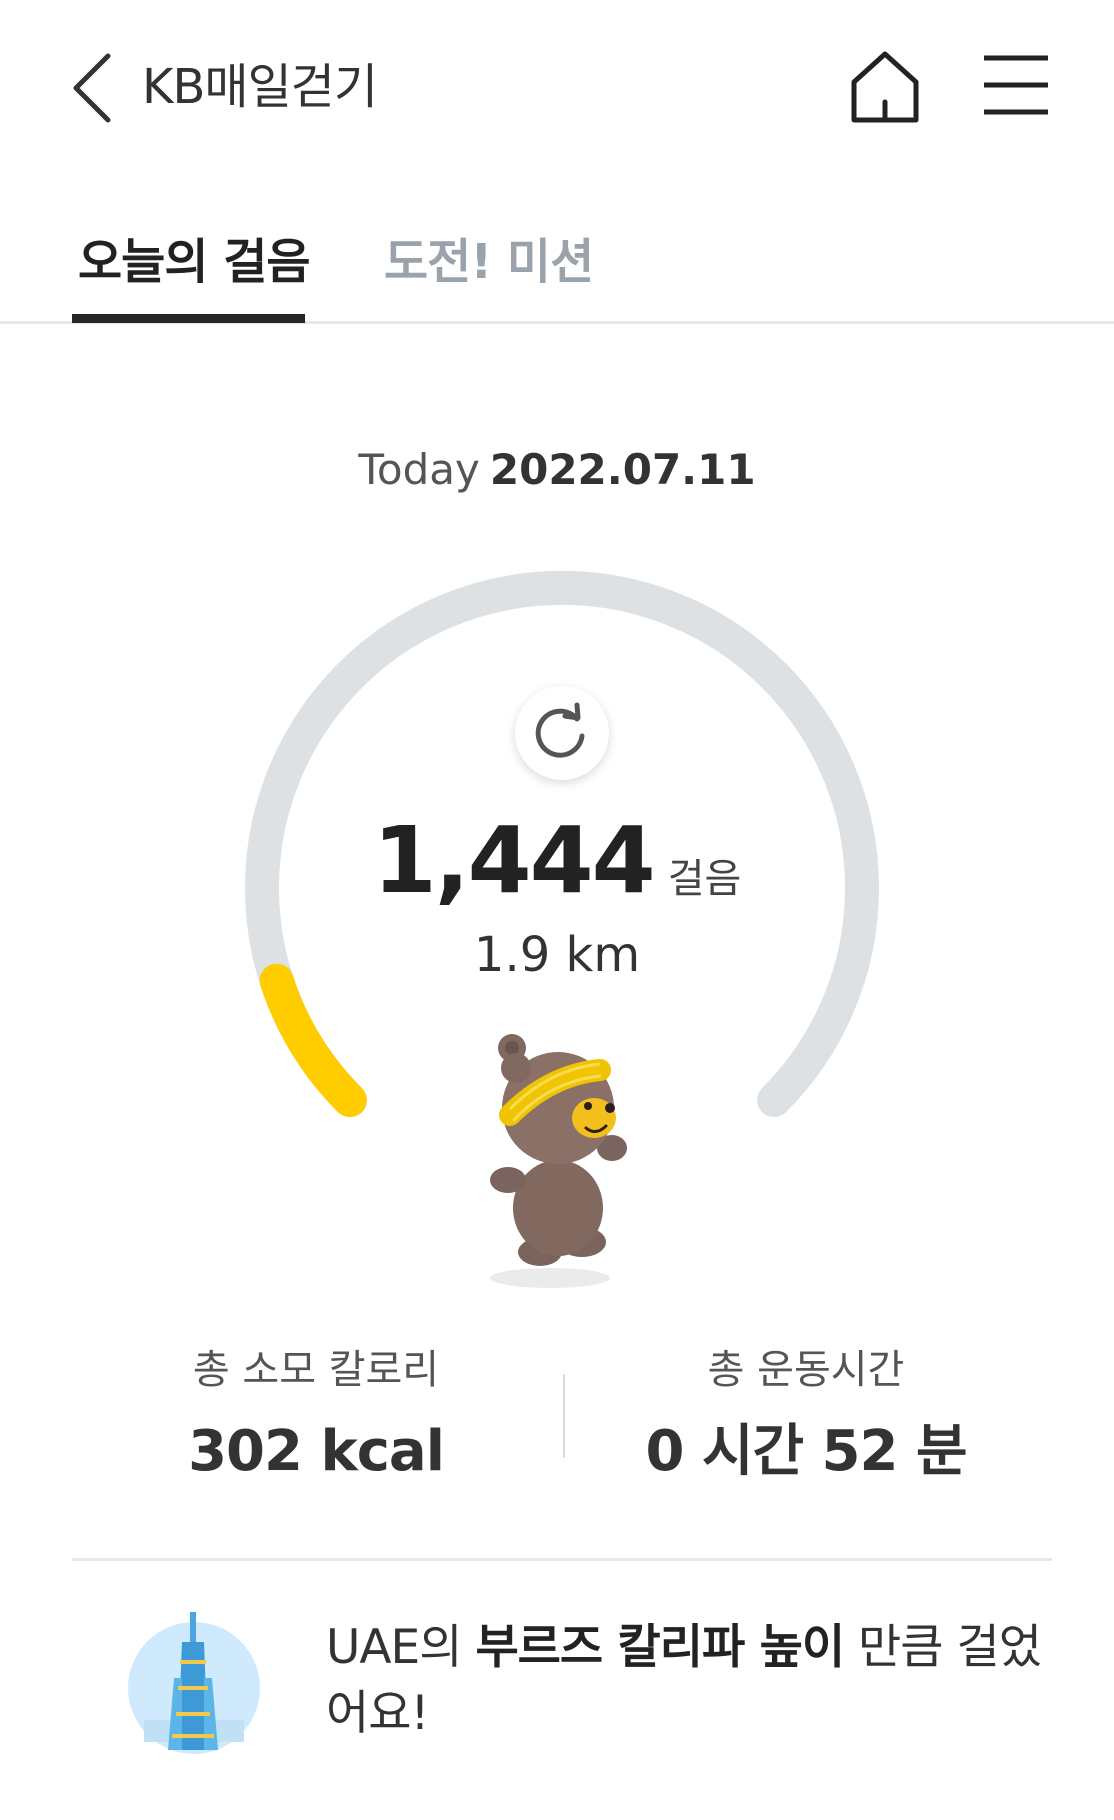 Image resolution: width=1114 pixels, height=1820 pixels. Describe the element at coordinates (194, 1683) in the screenshot. I see `burj-khalifa-icon` at that location.